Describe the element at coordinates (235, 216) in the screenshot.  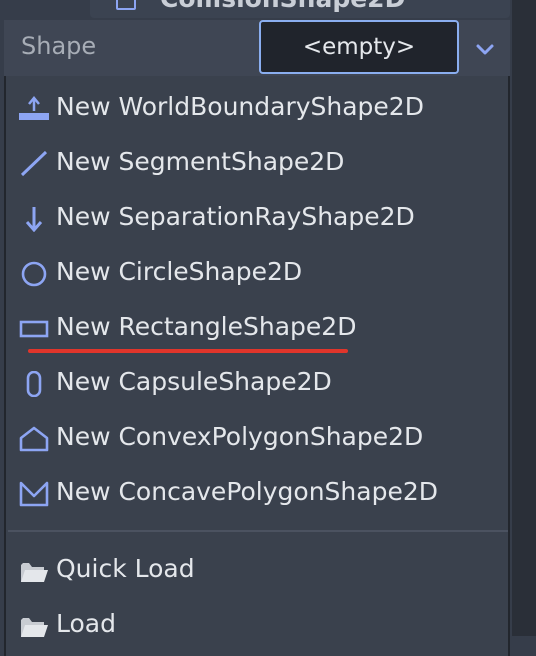
I see `menu-item-label: New SeparationRayShape2D` at that location.